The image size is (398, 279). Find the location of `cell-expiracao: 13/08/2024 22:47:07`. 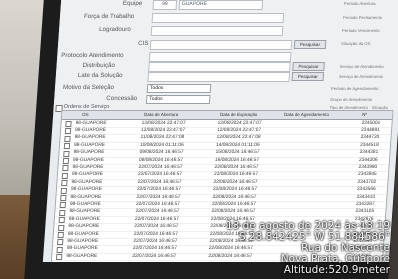

cell-expiracao: 13/08/2024 22:47:07 is located at coordinates (239, 123).